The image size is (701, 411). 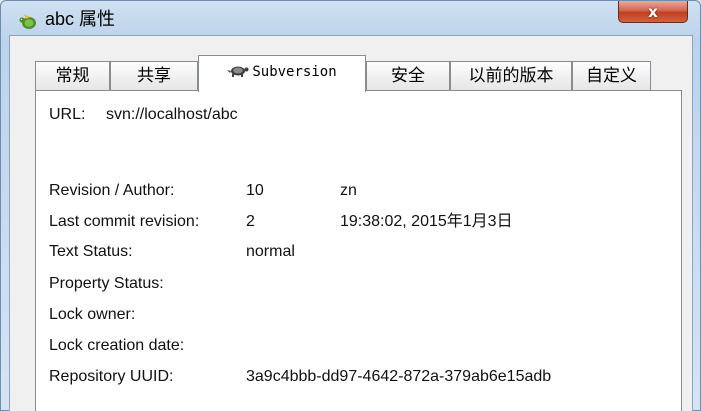 I want to click on tab-customize: 自定义, so click(x=611, y=75).